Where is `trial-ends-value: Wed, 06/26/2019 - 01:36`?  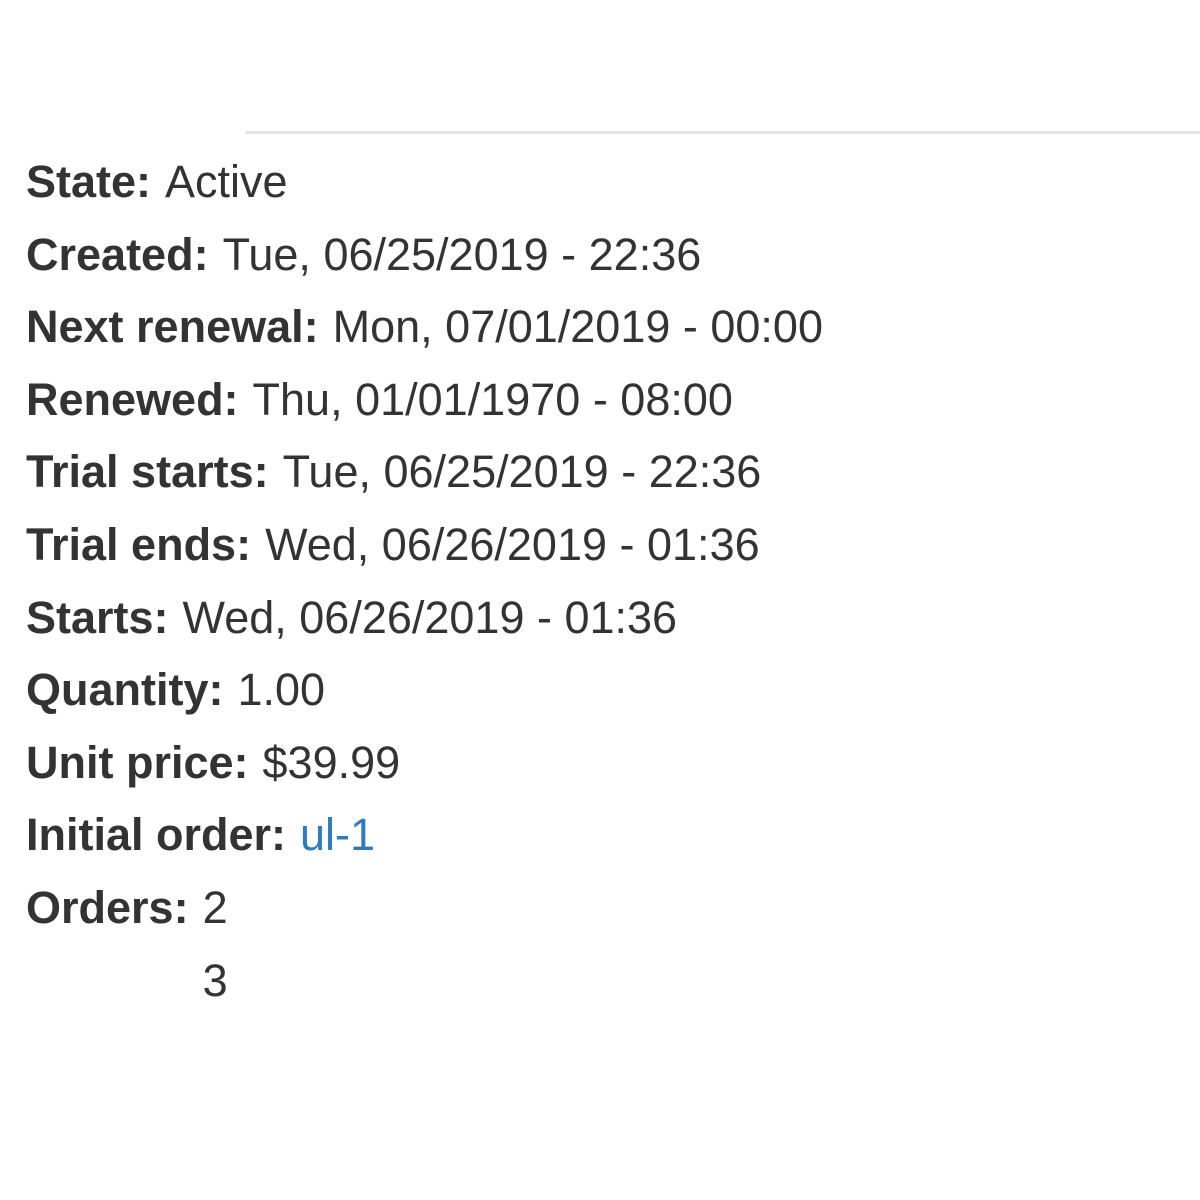 trial-ends-value: Wed, 06/26/2019 - 01:36 is located at coordinates (512, 544).